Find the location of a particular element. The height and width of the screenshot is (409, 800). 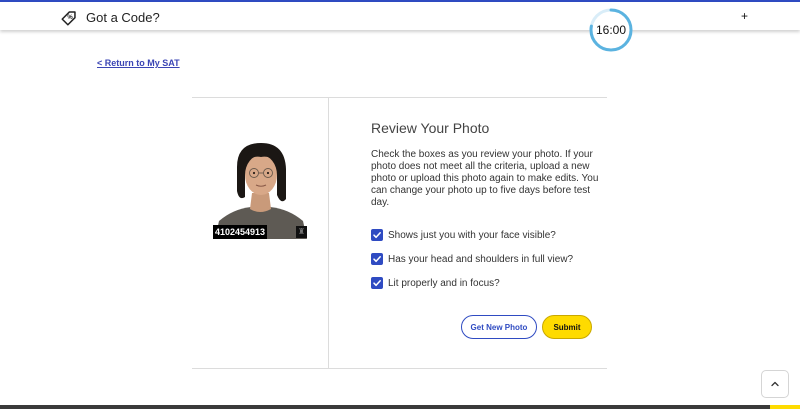

submit-button: Submit is located at coordinates (567, 327).